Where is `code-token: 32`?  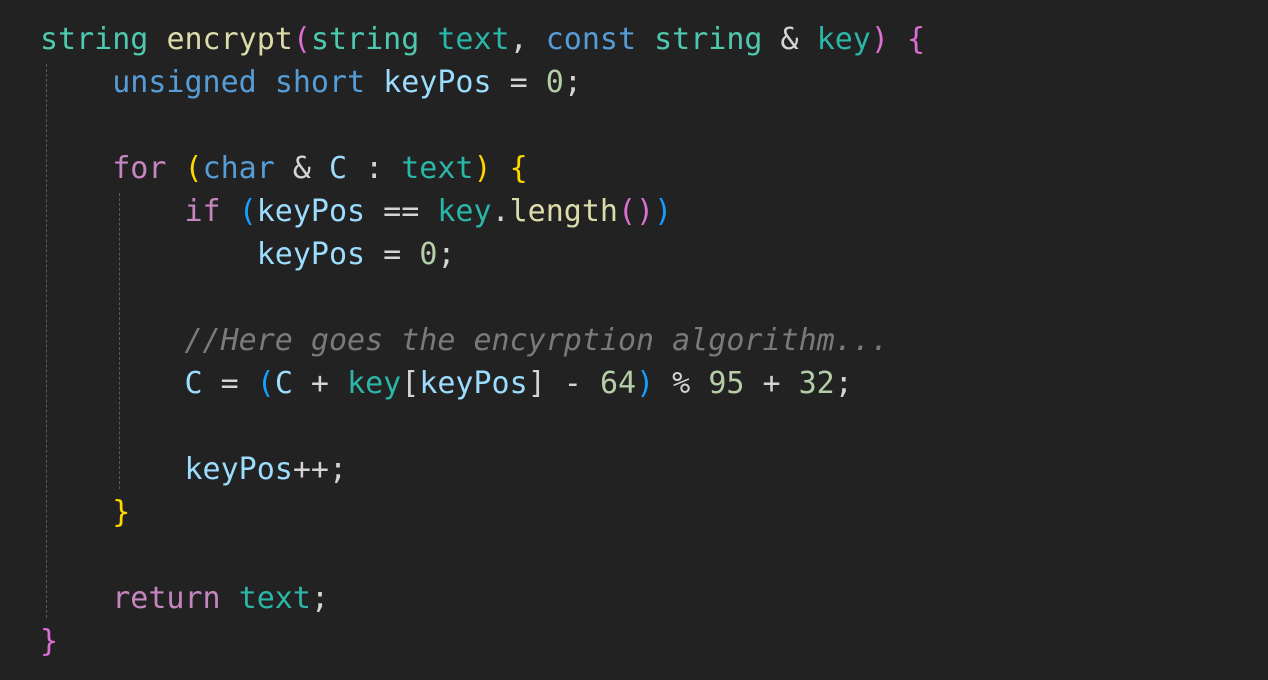
code-token: 32 is located at coordinates (816, 383).